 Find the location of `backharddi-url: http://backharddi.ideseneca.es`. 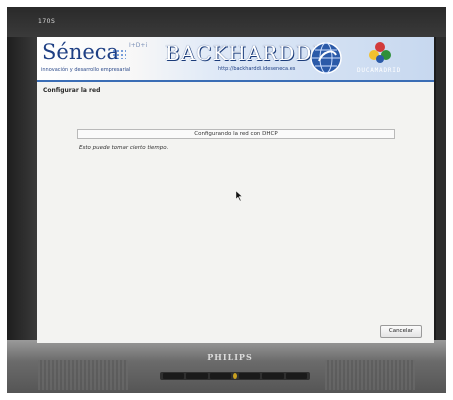

backharddi-url: http://backharddi.ideseneca.es is located at coordinates (257, 69).